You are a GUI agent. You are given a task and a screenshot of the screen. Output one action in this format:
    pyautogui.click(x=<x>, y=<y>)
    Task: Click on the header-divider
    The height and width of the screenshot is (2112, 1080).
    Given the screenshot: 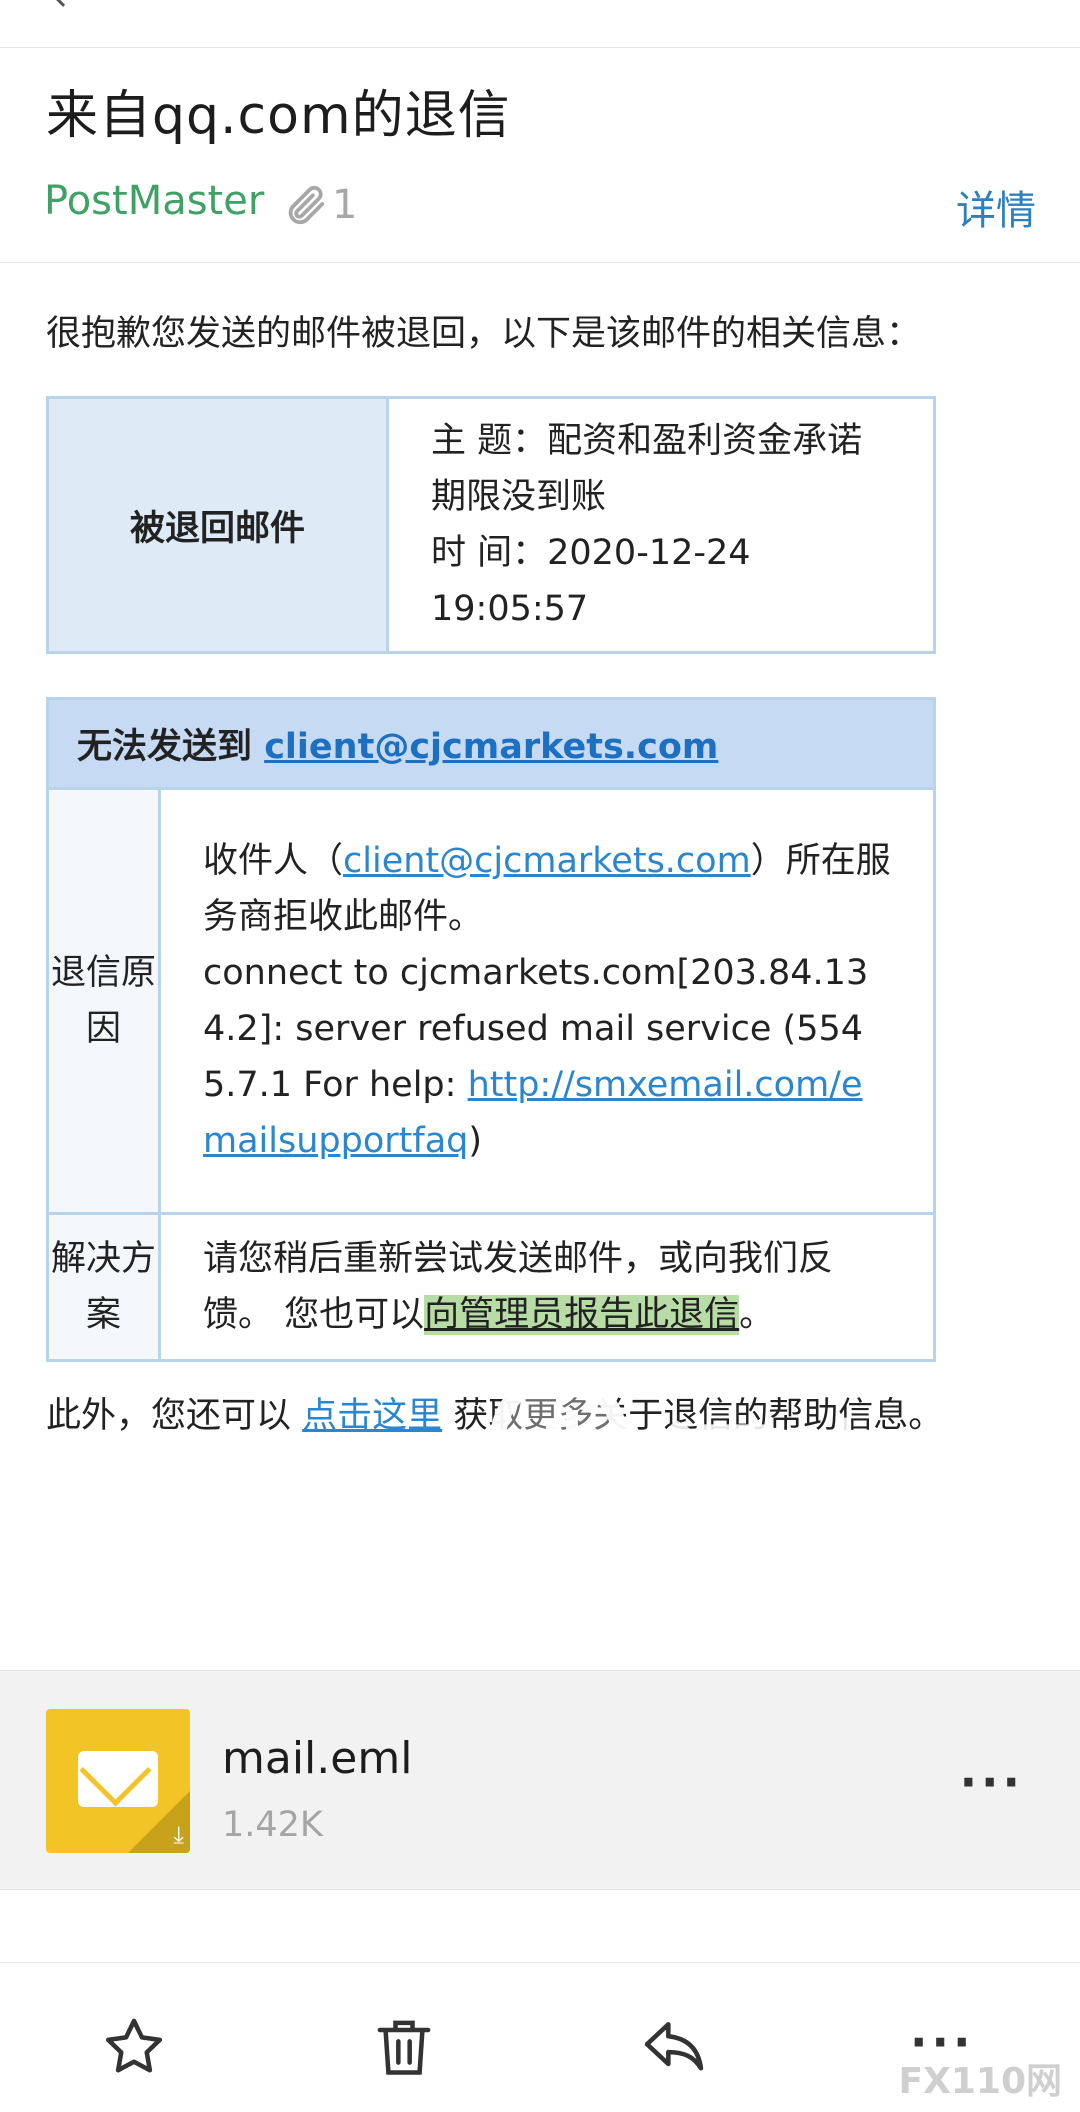 What is the action you would take?
    pyautogui.click(x=540, y=262)
    